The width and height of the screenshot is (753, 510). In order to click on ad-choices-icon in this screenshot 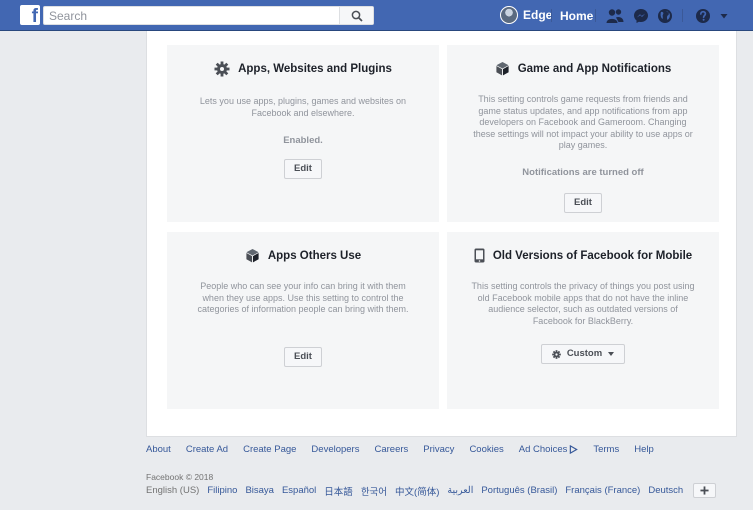, I will do `click(574, 449)`.